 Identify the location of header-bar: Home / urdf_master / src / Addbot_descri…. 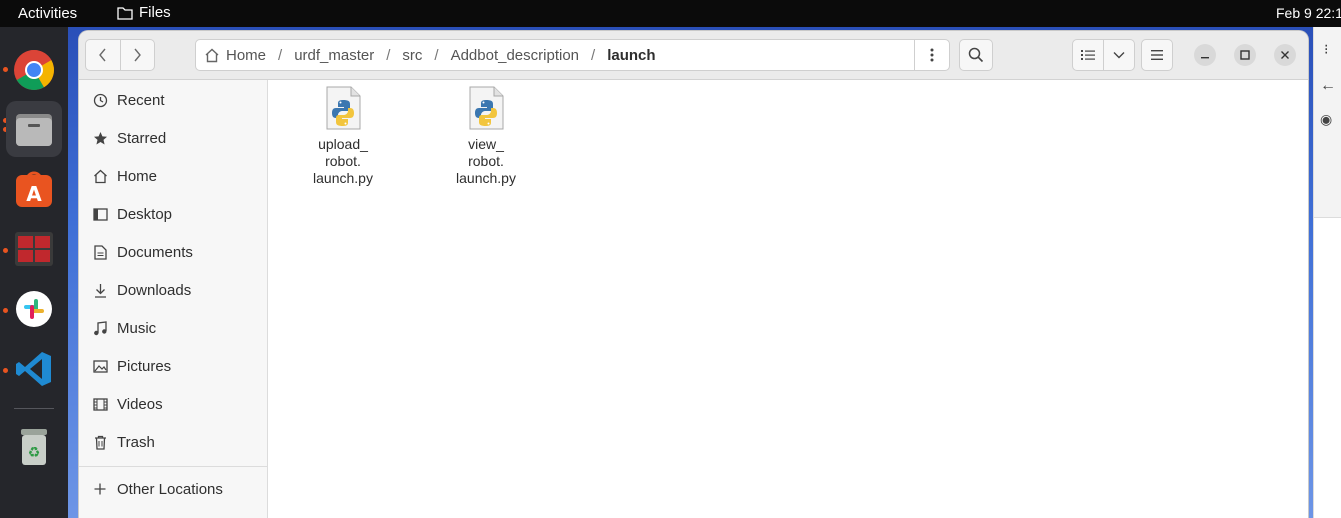
(693, 55).